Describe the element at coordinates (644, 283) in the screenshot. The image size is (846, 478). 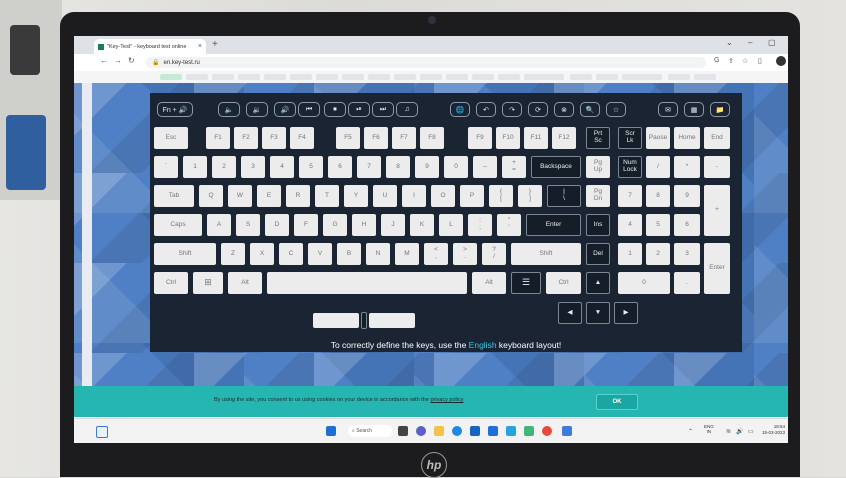
I see `key-numpad-0: 0` at that location.